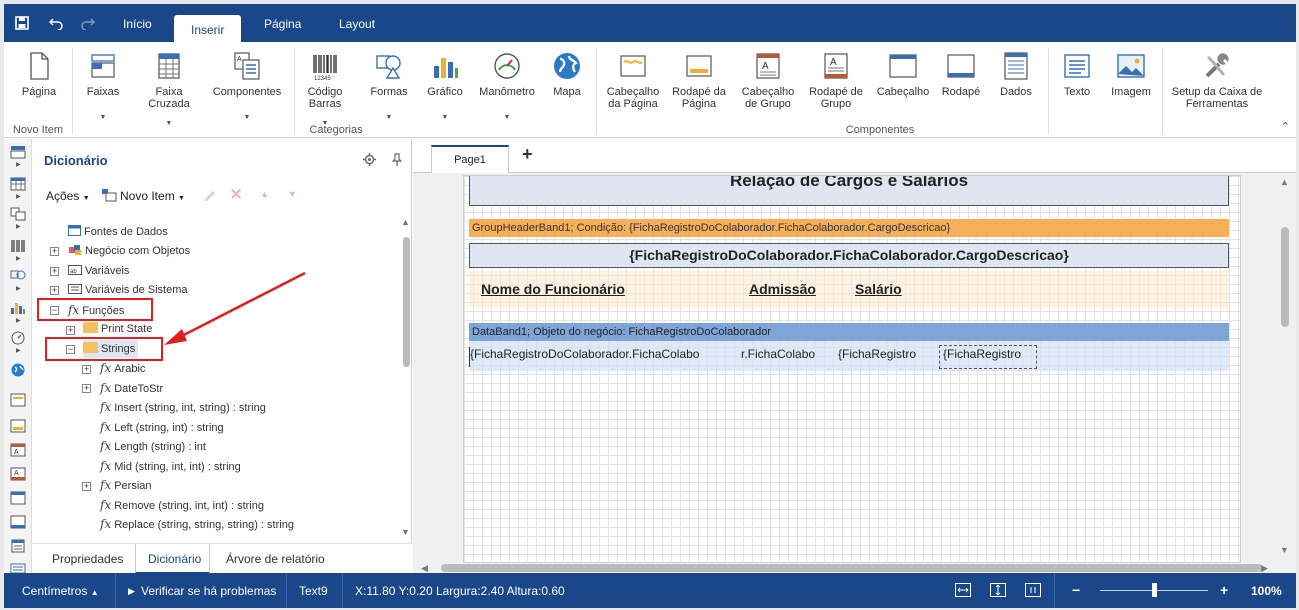  What do you see at coordinates (1077, 82) in the screenshot?
I see `ribbon-texto-button: Texto` at bounding box center [1077, 82].